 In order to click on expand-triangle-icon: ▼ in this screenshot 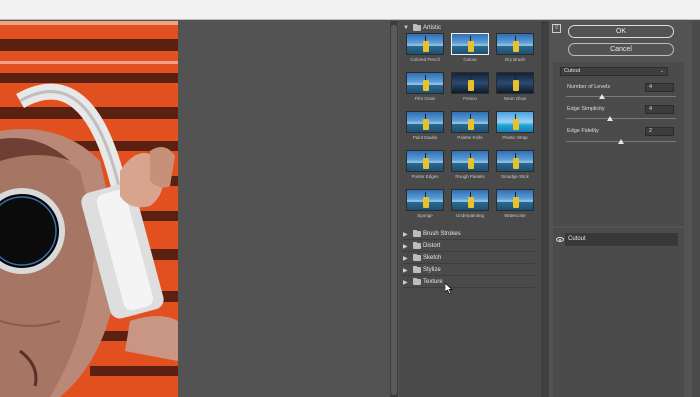, I will do `click(406, 28)`.